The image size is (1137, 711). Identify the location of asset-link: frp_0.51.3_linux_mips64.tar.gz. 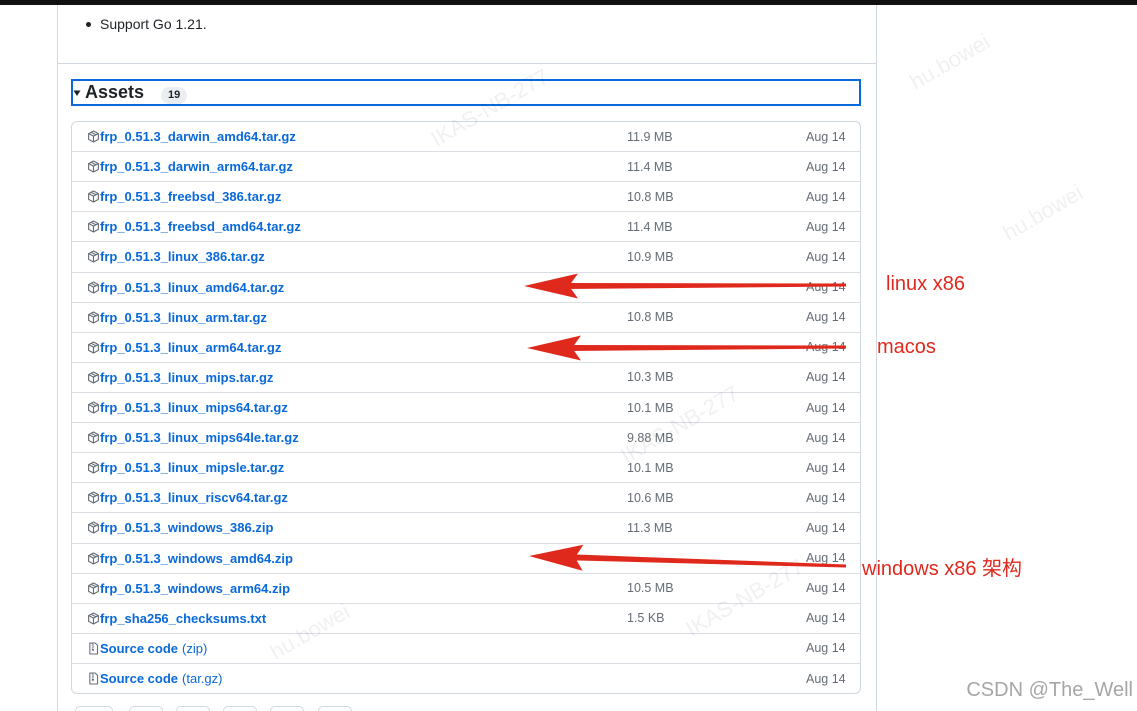
(187, 407).